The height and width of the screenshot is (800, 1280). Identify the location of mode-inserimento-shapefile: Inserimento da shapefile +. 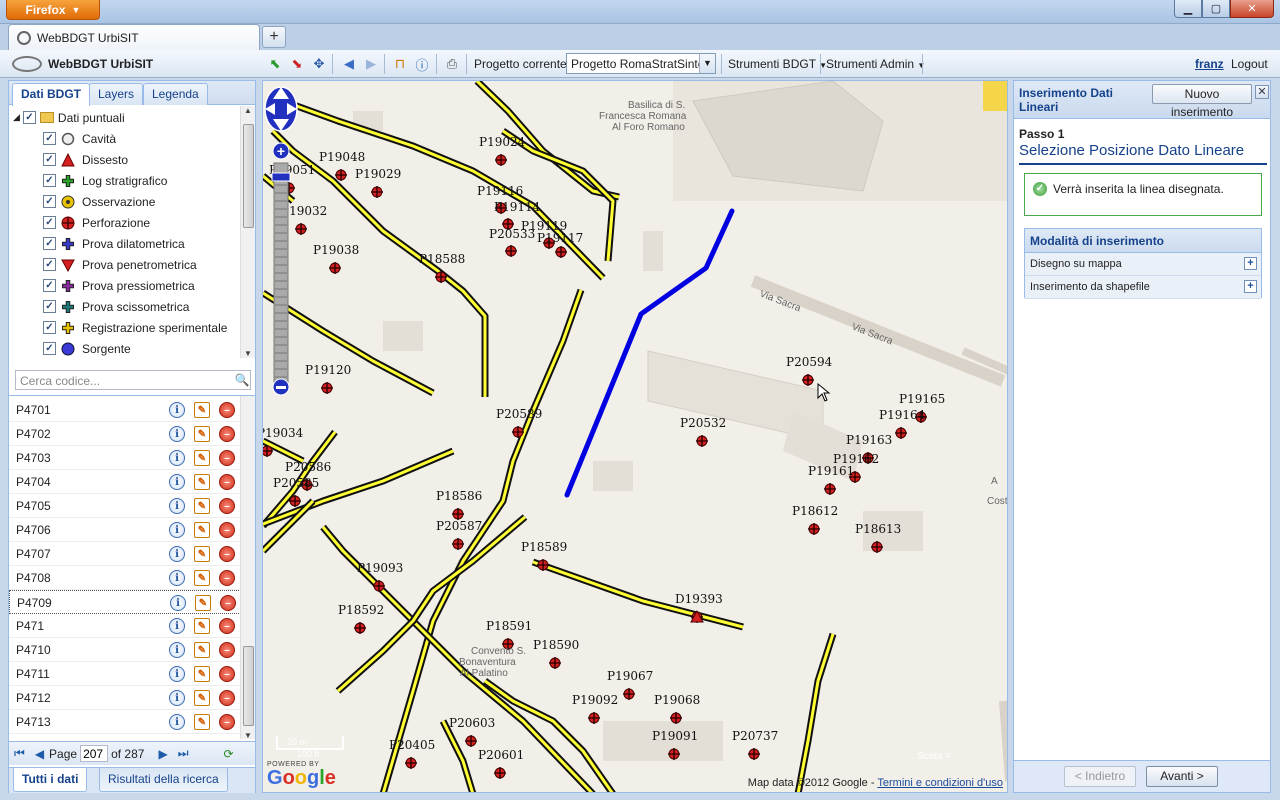
(1143, 287).